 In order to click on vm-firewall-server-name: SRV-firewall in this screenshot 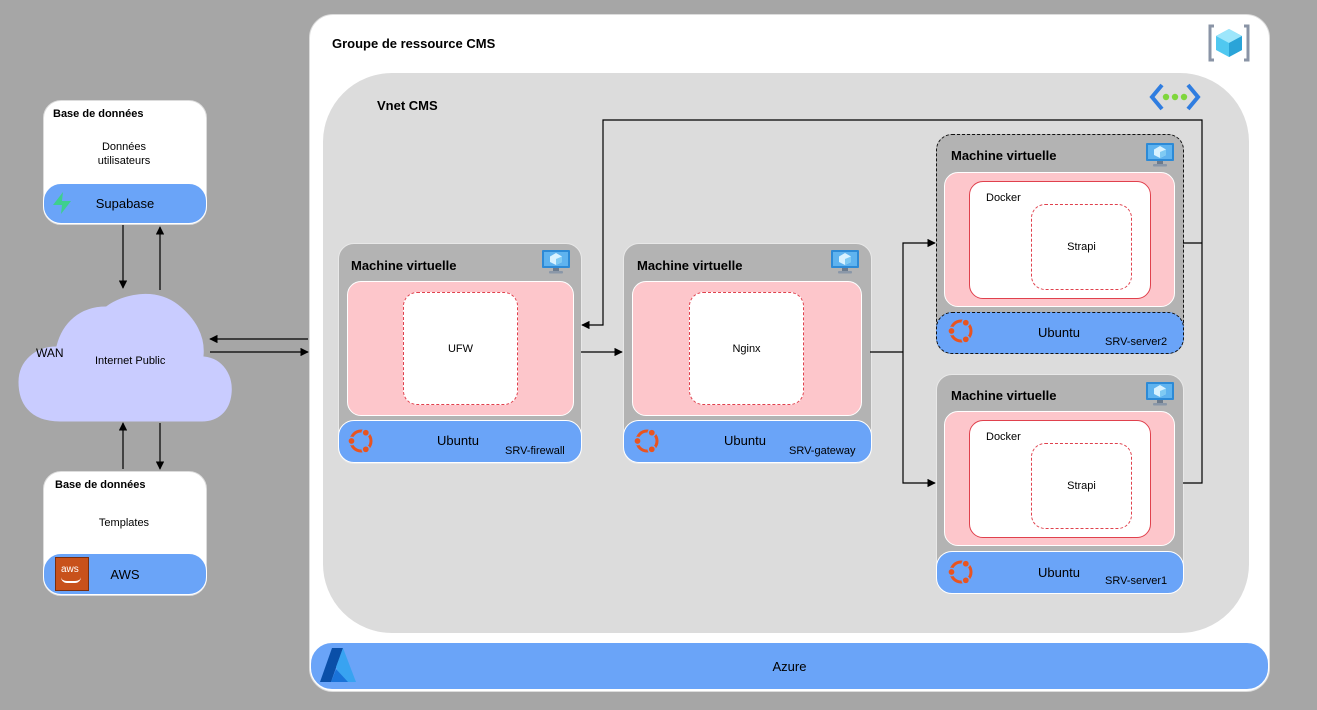, I will do `click(535, 451)`.